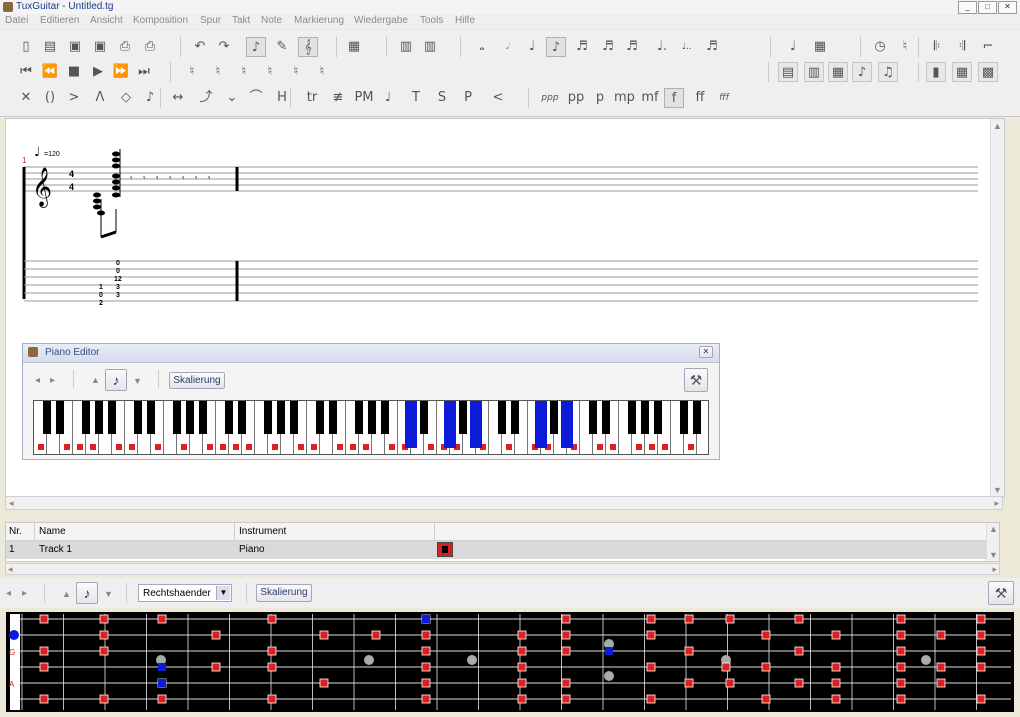 Image resolution: width=1020 pixels, height=717 pixels. I want to click on dynamic-ff-icon: ff, so click(700, 98).